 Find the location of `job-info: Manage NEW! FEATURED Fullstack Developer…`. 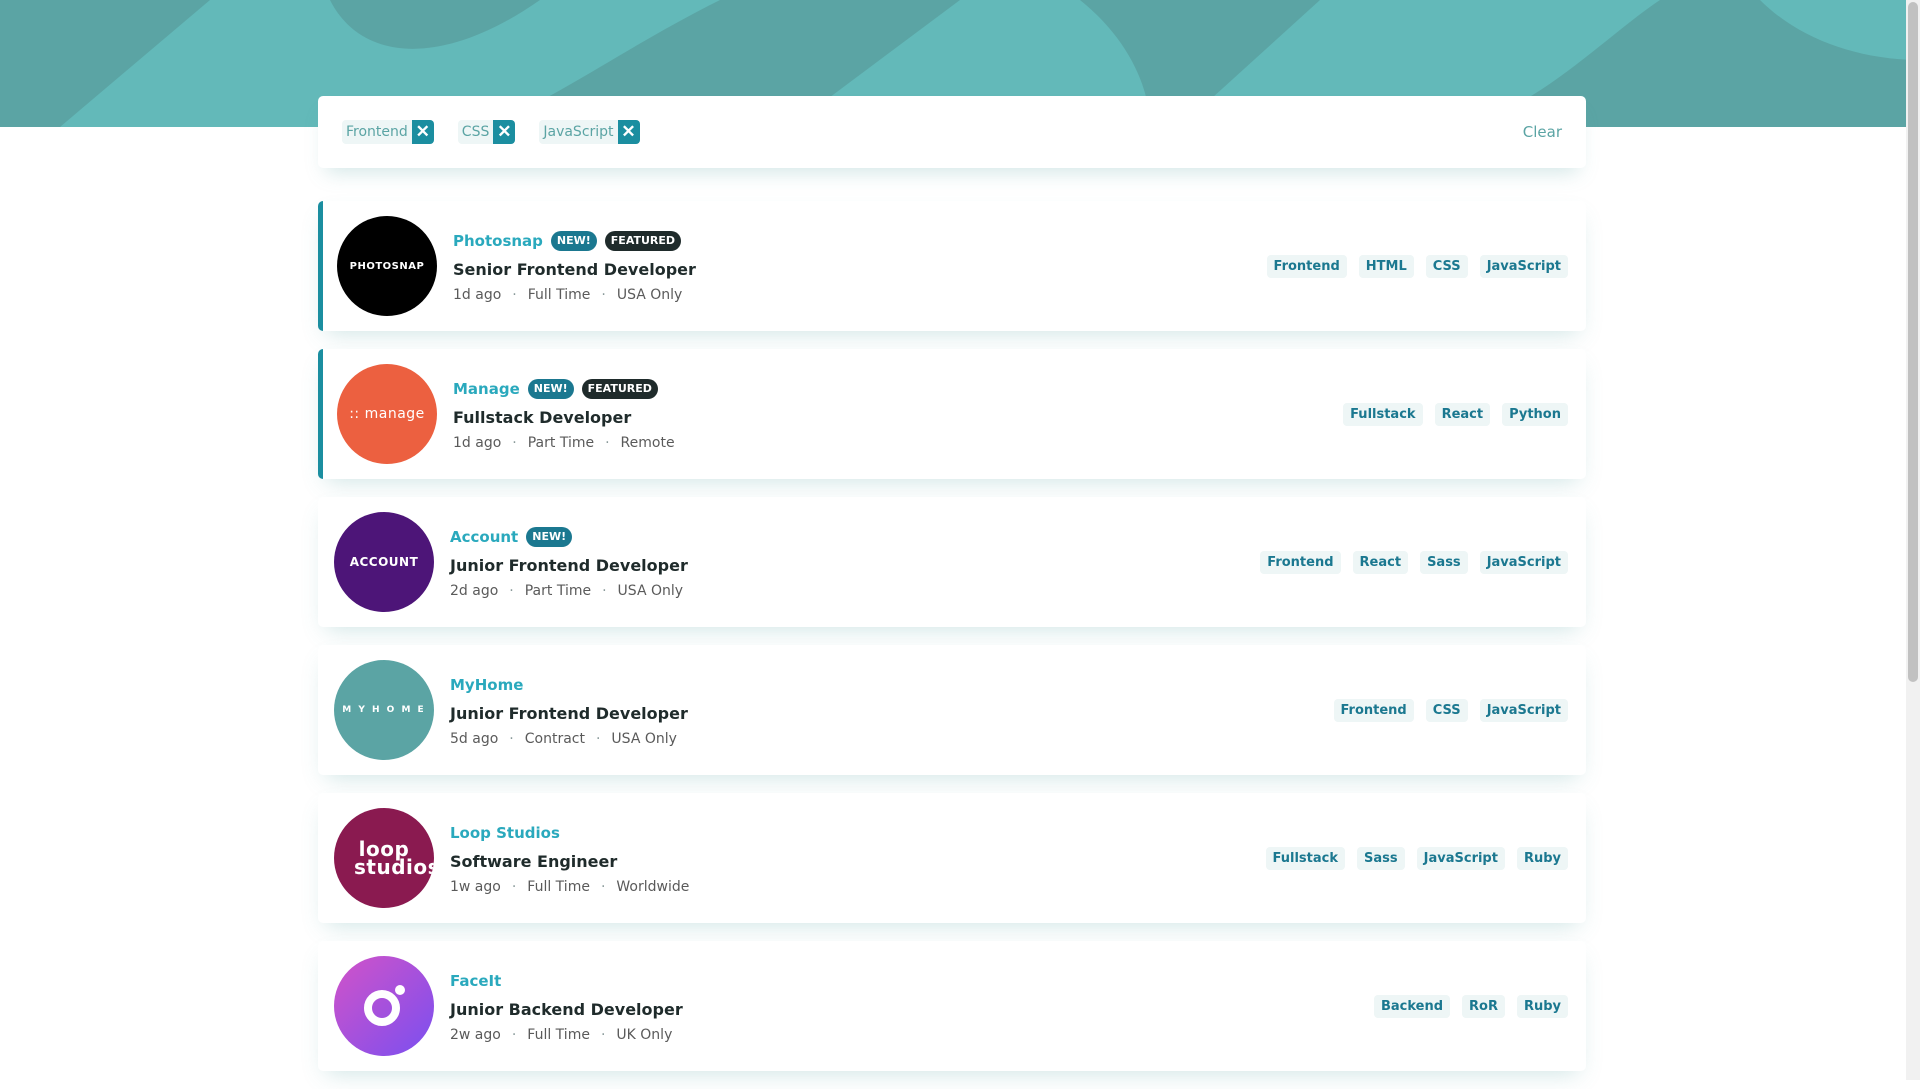

job-info: Manage NEW! FEATURED Fullstack Developer… is located at coordinates (564, 414).